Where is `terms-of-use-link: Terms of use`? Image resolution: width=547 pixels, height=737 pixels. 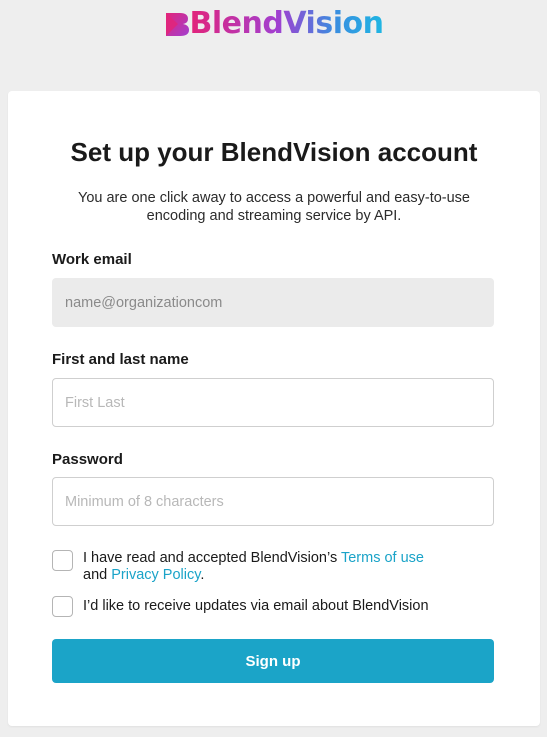
terms-of-use-link: Terms of use is located at coordinates (382, 558).